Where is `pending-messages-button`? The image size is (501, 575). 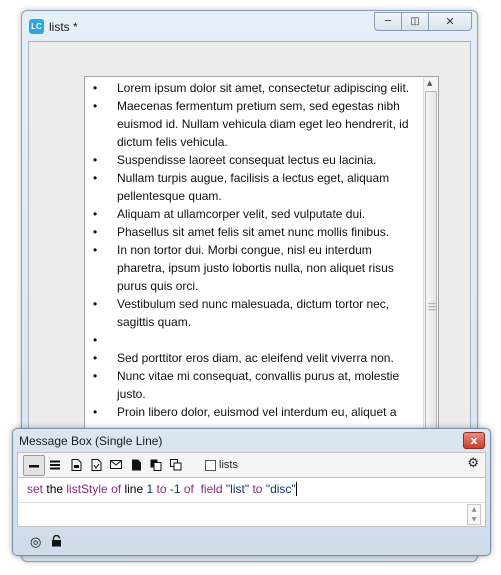 pending-messages-button is located at coordinates (116, 464).